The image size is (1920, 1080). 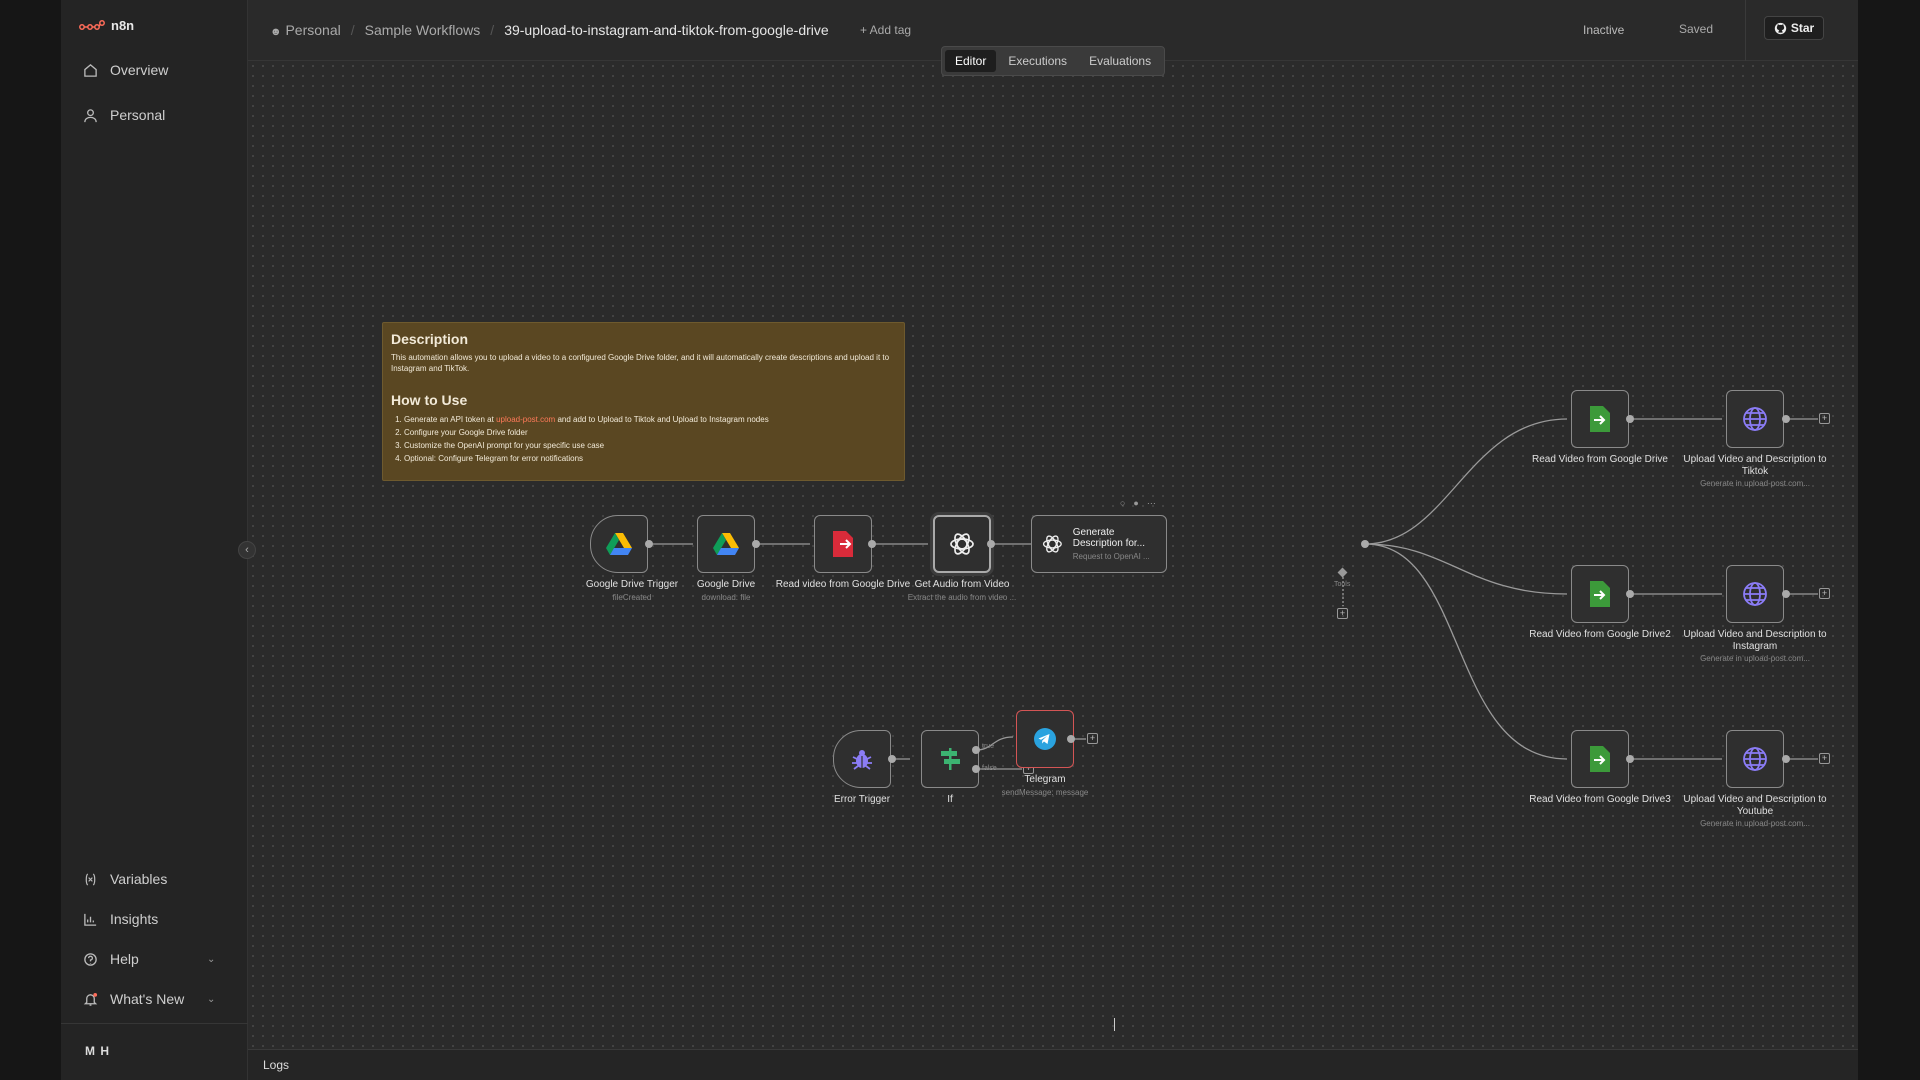 I want to click on variables-icon, so click(x=90, y=879).